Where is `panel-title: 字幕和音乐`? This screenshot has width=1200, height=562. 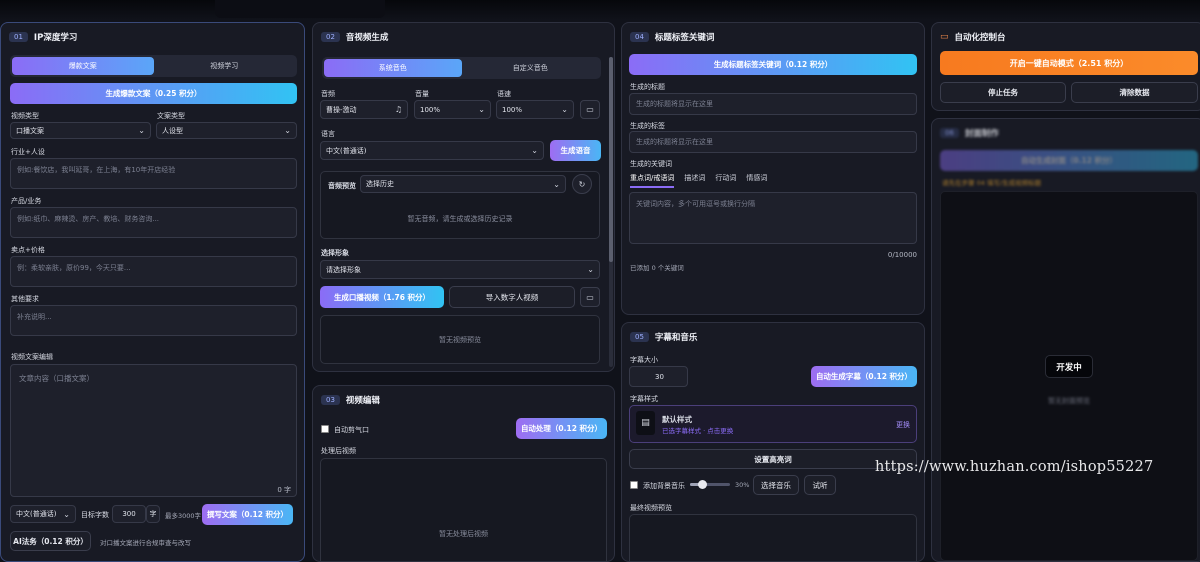
panel-title: 字幕和音乐 is located at coordinates (676, 338).